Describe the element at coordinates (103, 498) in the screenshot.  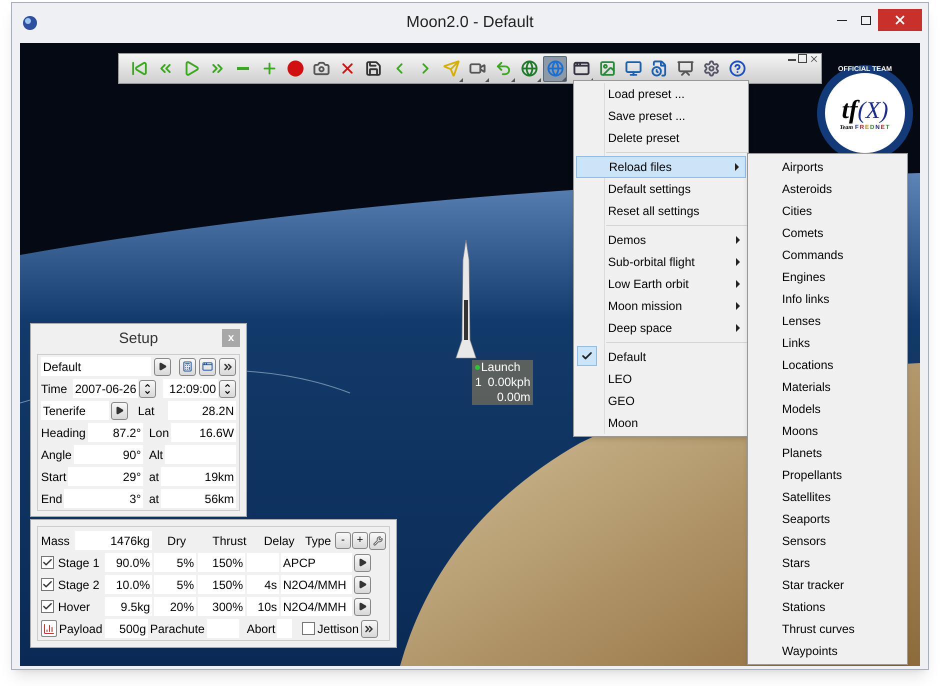
I see `text-field: 3°` at that location.